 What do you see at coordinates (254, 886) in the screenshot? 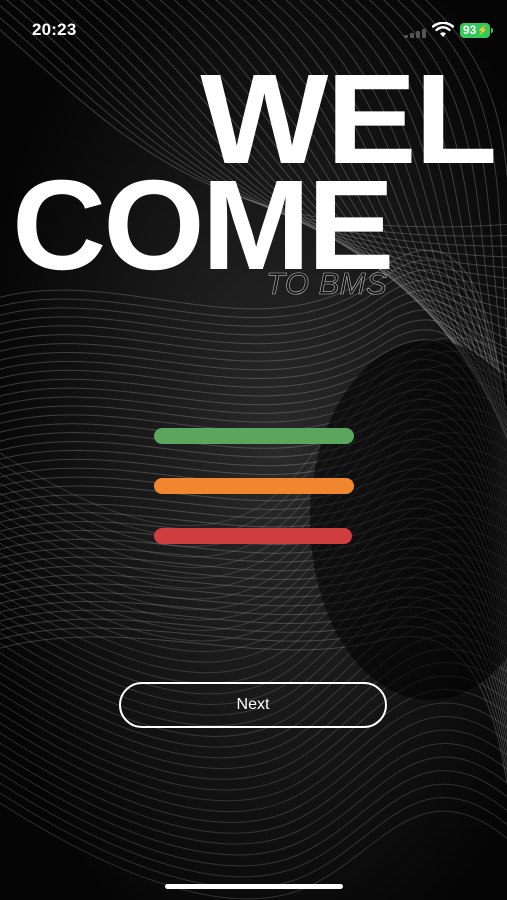
I see `home-indicator` at bounding box center [254, 886].